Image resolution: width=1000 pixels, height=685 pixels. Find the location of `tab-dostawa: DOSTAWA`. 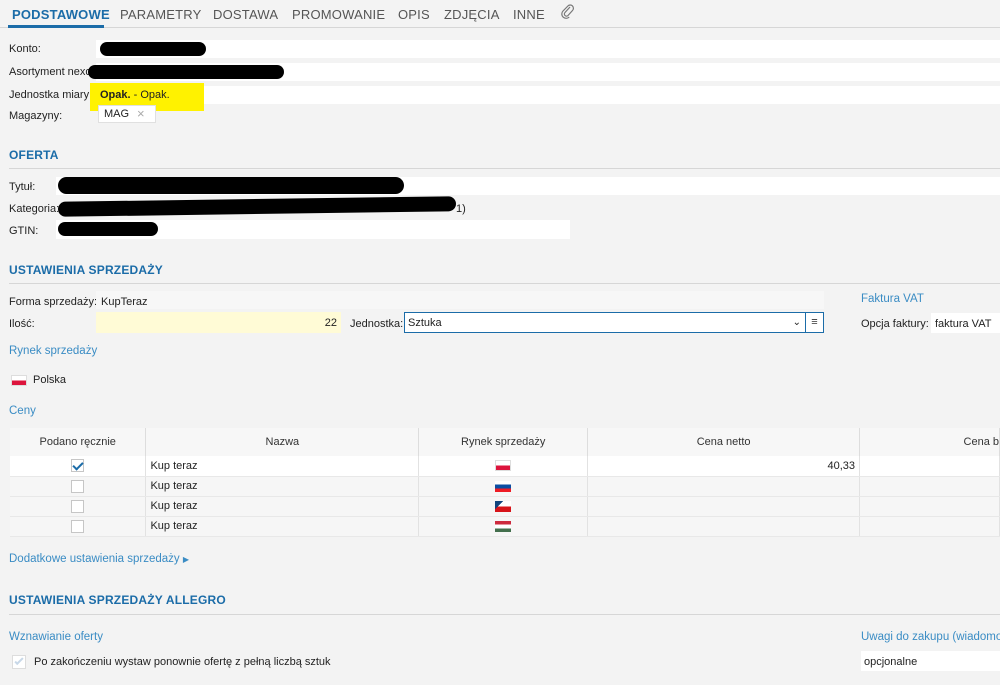

tab-dostawa: DOSTAWA is located at coordinates (245, 14).